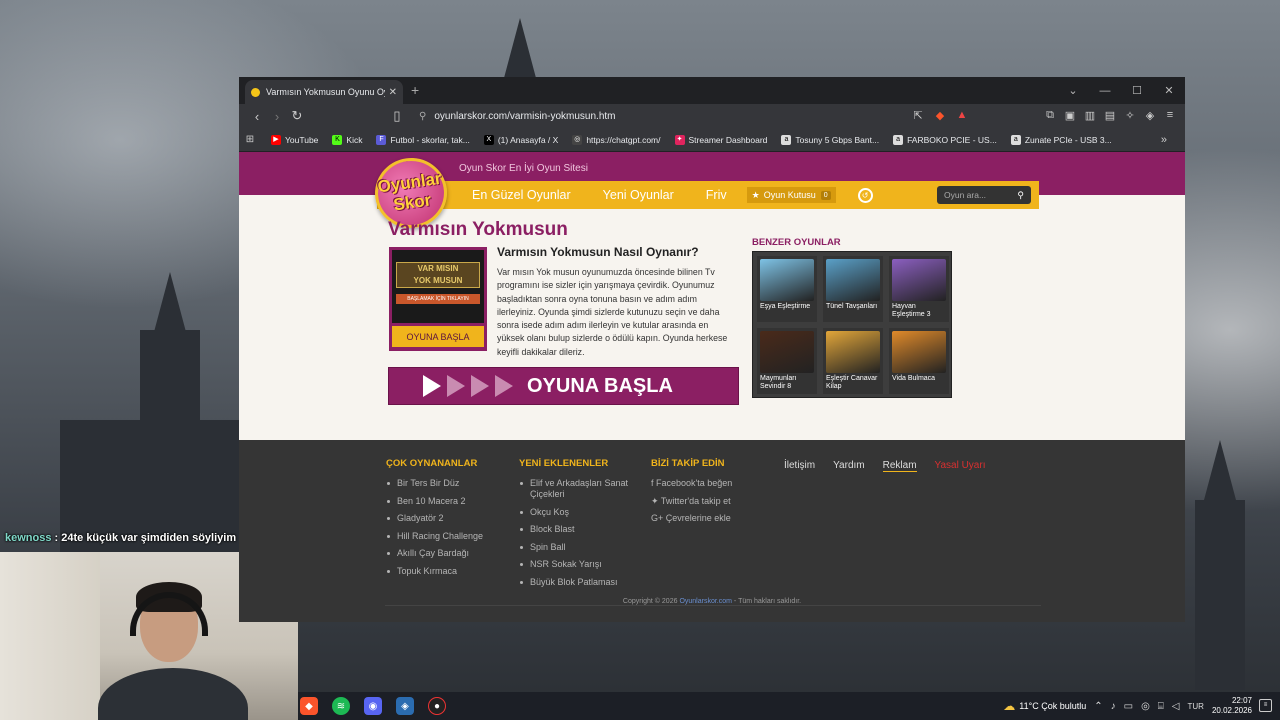 The image size is (1280, 720). What do you see at coordinates (1128, 706) in the screenshot?
I see `display-icon: ▭` at bounding box center [1128, 706].